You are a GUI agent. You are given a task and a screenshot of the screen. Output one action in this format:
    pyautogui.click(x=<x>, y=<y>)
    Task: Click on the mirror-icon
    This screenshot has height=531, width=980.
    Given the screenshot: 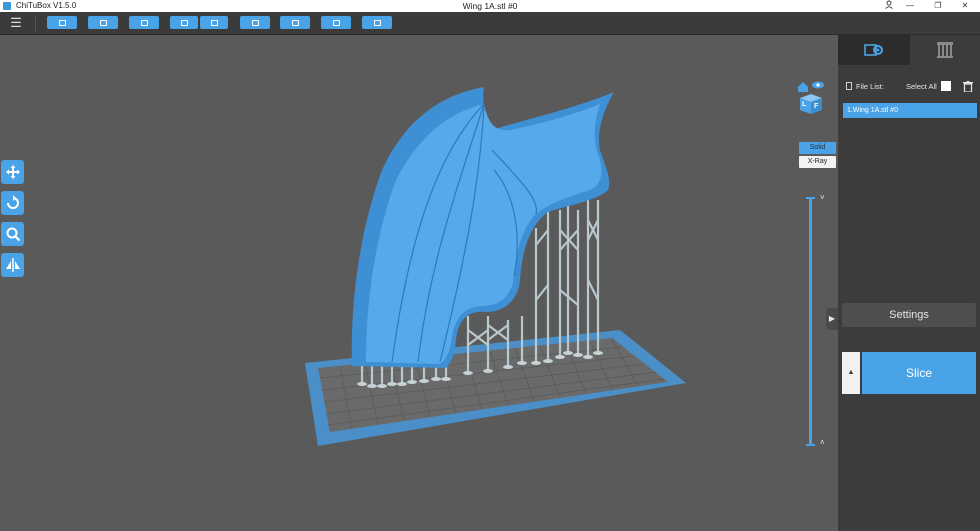 What is the action you would take?
    pyautogui.click(x=13, y=265)
    